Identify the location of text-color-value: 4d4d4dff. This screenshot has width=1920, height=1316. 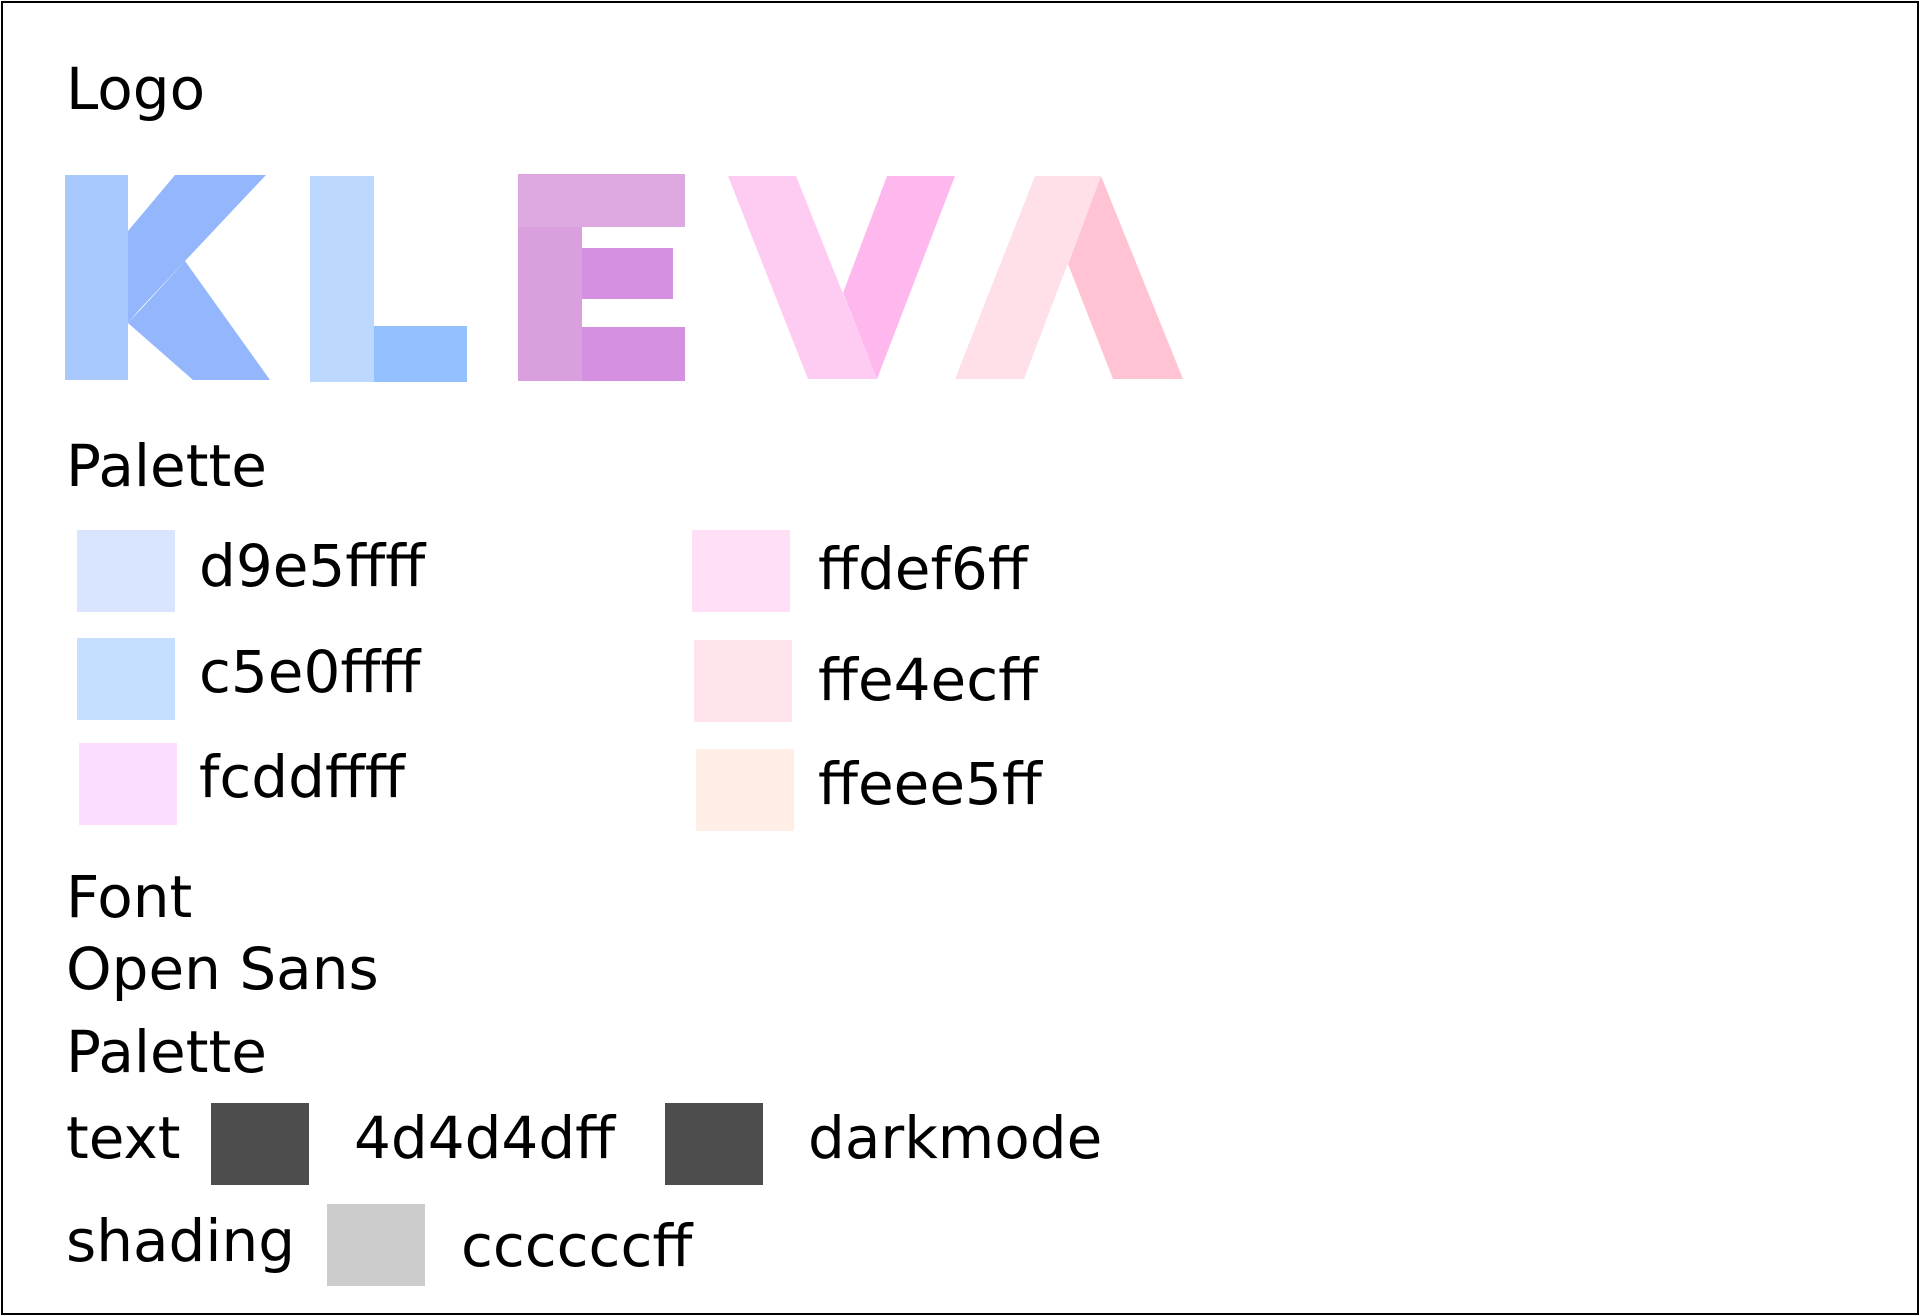
(485, 1138).